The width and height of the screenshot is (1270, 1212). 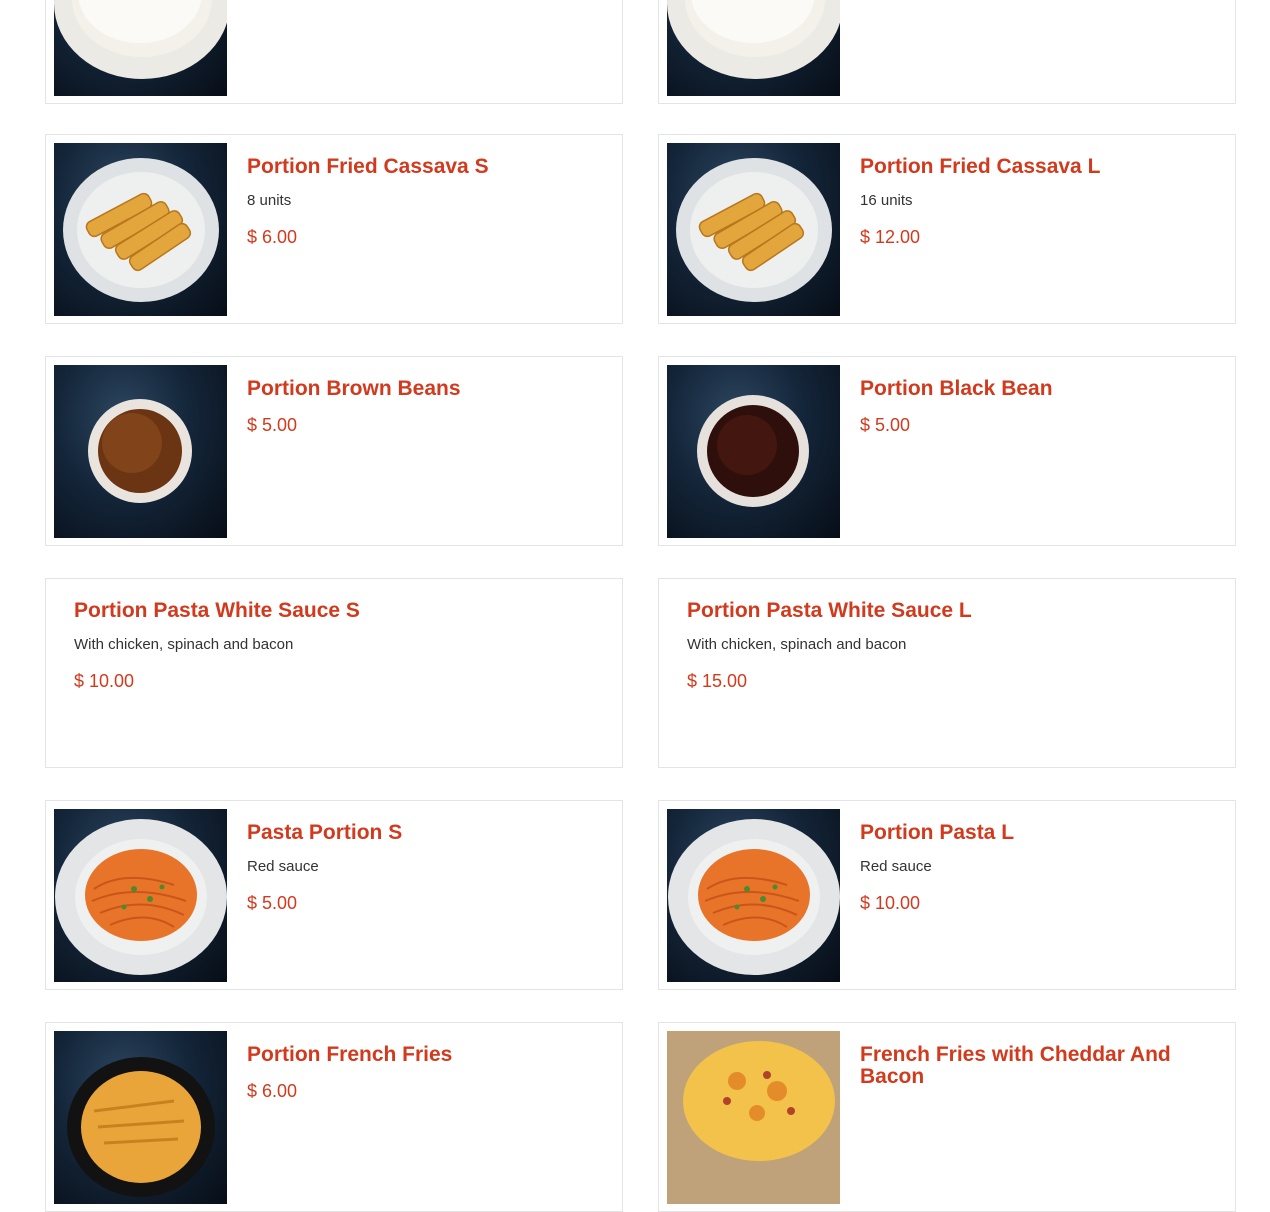 What do you see at coordinates (829, 610) in the screenshot?
I see `menu-item-name: Portion Pasta White Sauce L` at bounding box center [829, 610].